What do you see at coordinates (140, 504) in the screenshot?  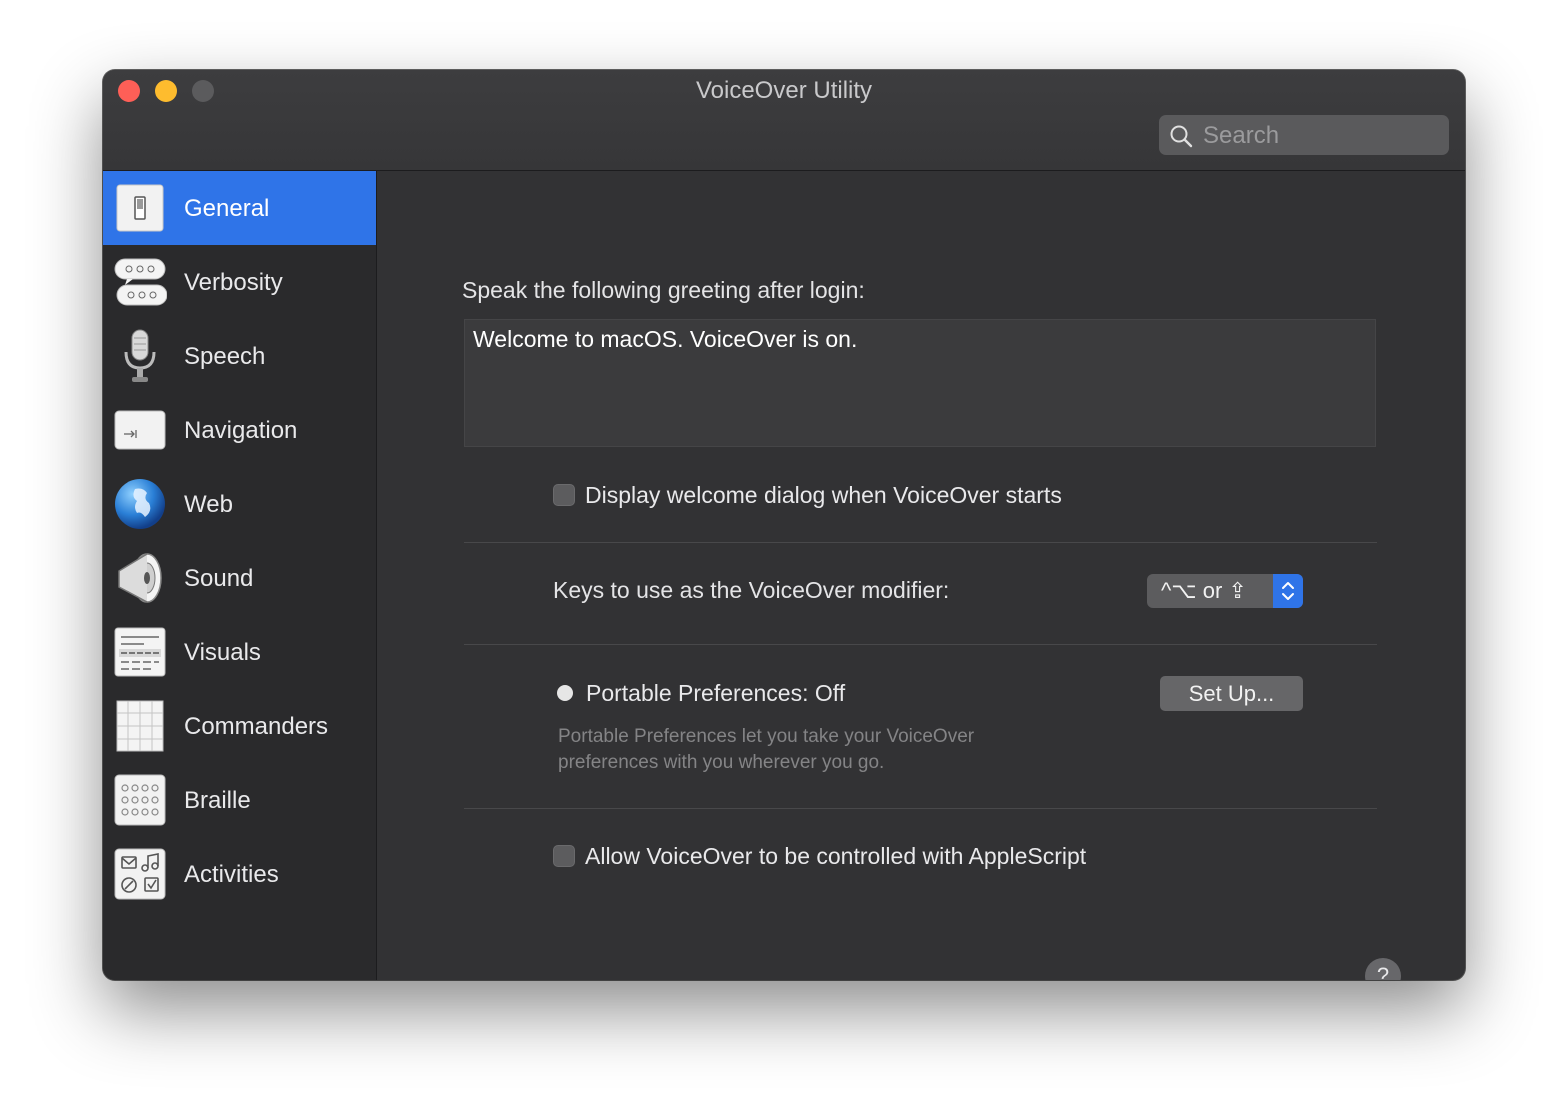 I see `globe-icon` at bounding box center [140, 504].